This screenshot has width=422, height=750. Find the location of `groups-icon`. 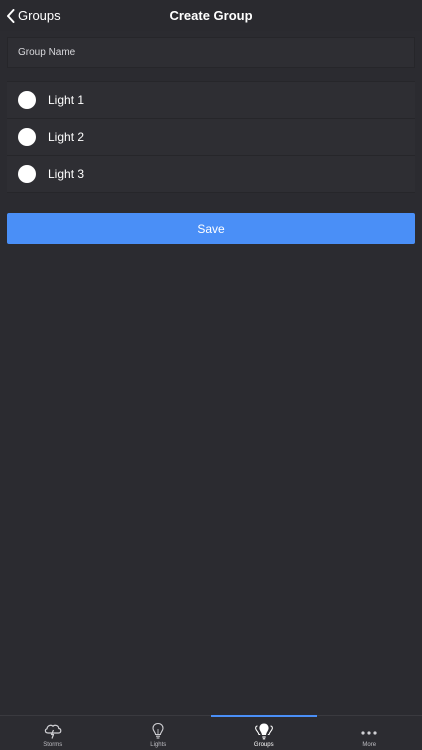

groups-icon is located at coordinates (263, 731).